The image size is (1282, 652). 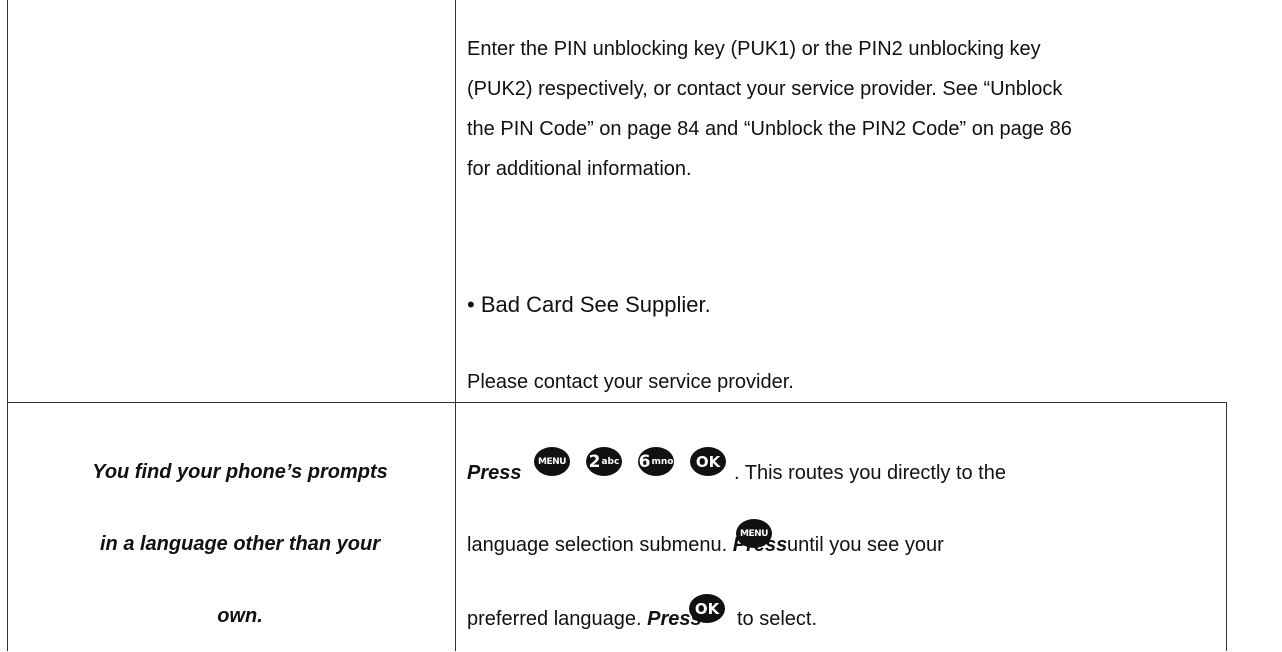 What do you see at coordinates (630, 382) in the screenshot?
I see `contact-provider-text: Please contact your service provider.` at bounding box center [630, 382].